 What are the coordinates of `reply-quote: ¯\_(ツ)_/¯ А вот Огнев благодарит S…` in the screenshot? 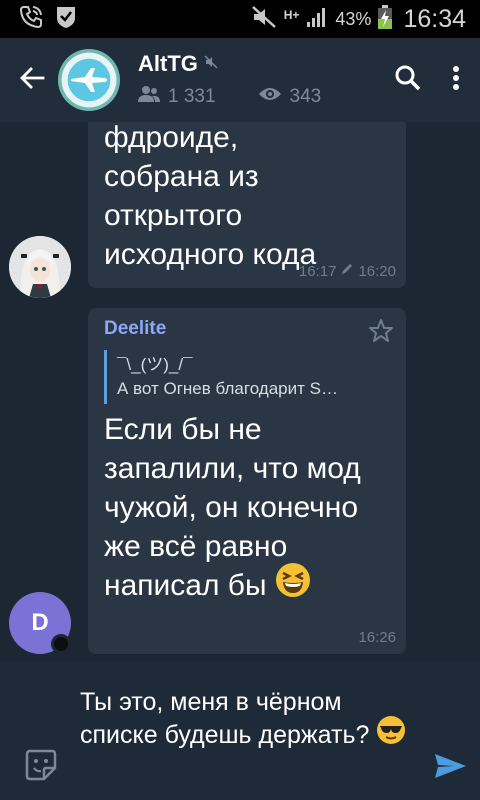 It's located at (249, 377).